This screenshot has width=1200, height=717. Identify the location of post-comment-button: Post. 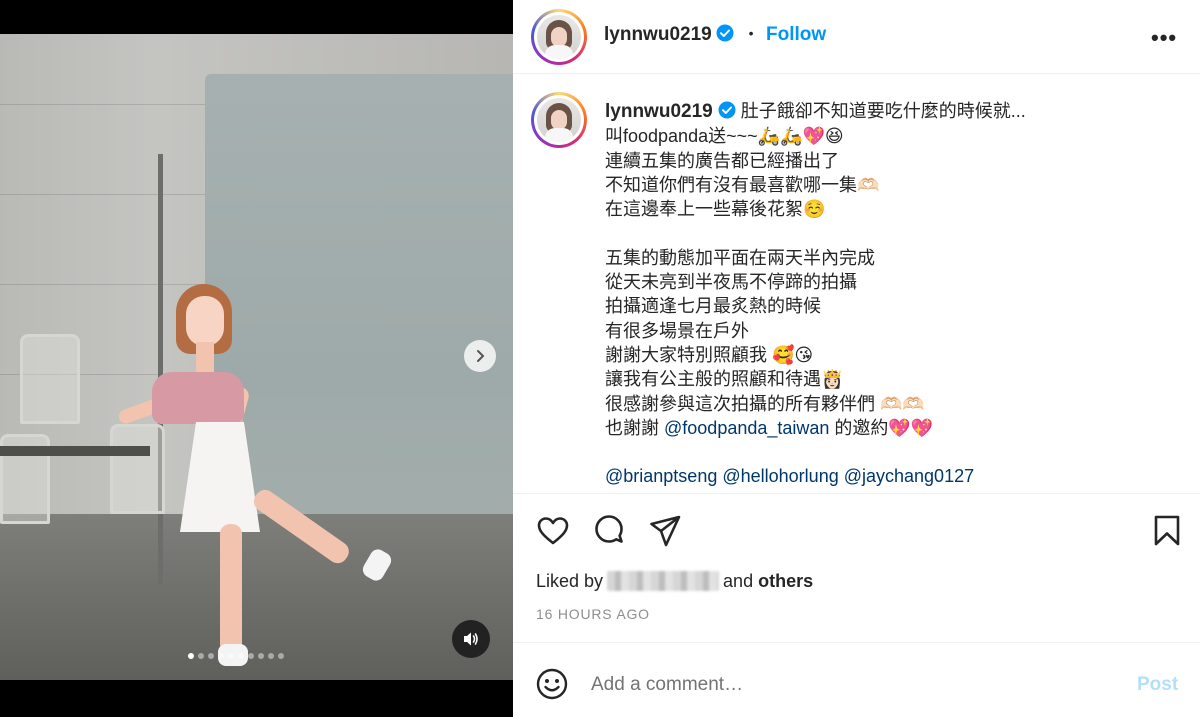
(1157, 685).